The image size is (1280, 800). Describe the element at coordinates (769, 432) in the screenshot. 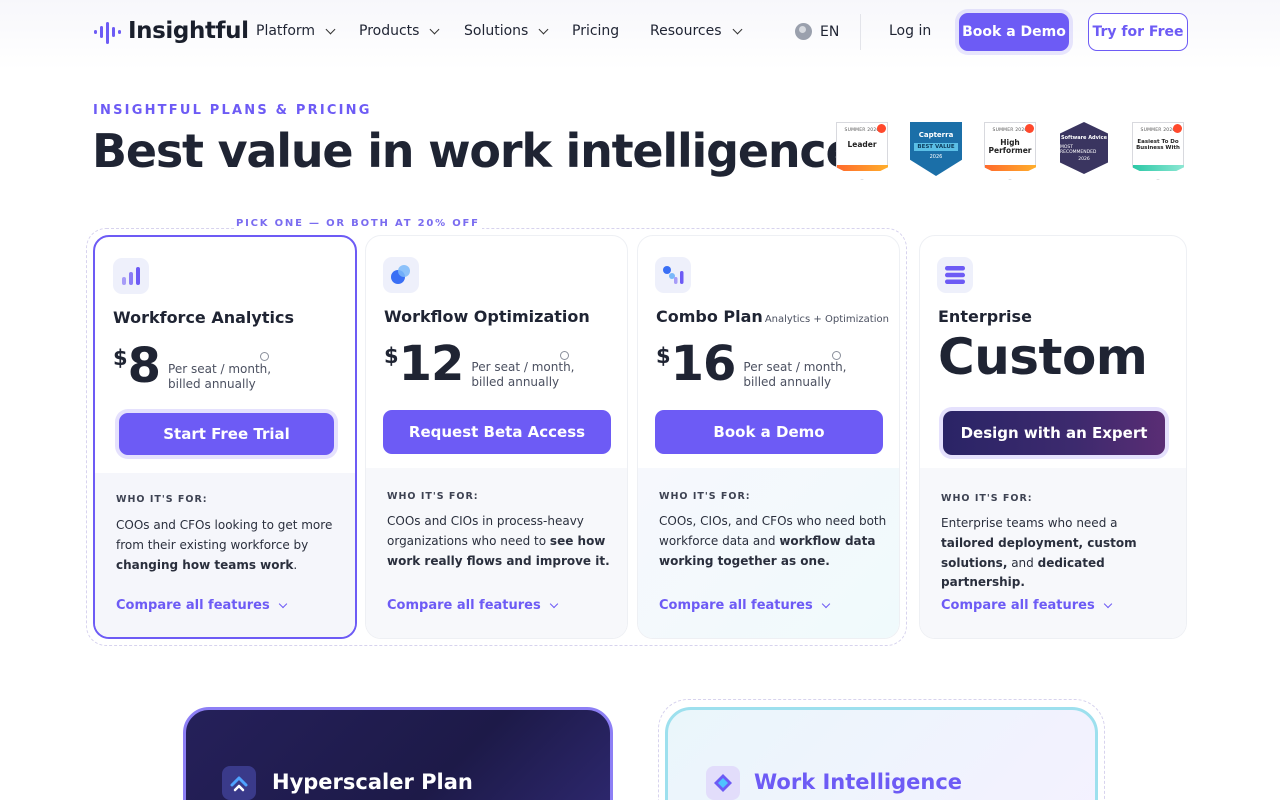

I see `book-demo-plan-button: Book a Demo` at that location.